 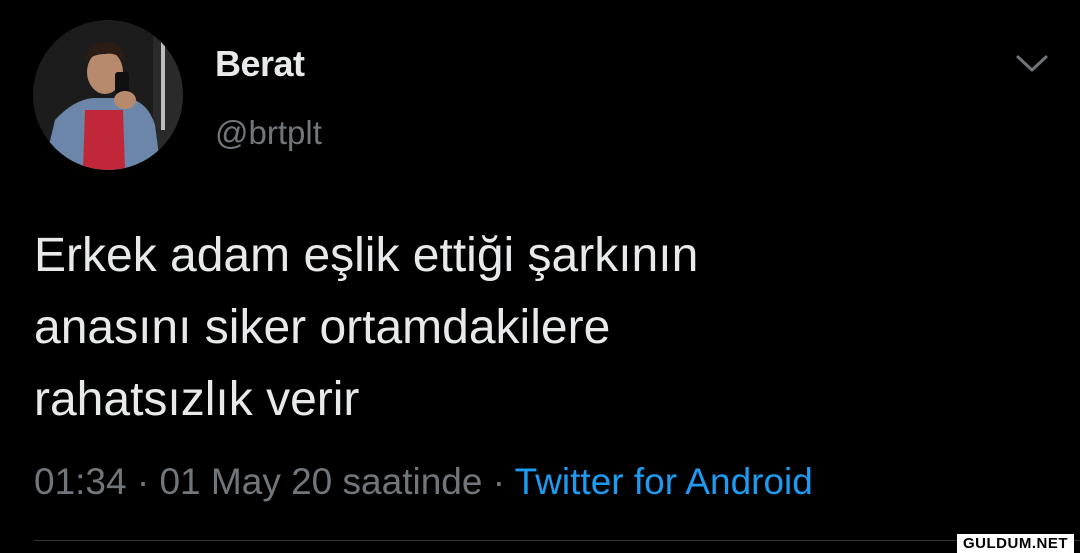 I want to click on tweet-text-line: Erkek adam eşlik ettiği şarkının, so click(x=366, y=255).